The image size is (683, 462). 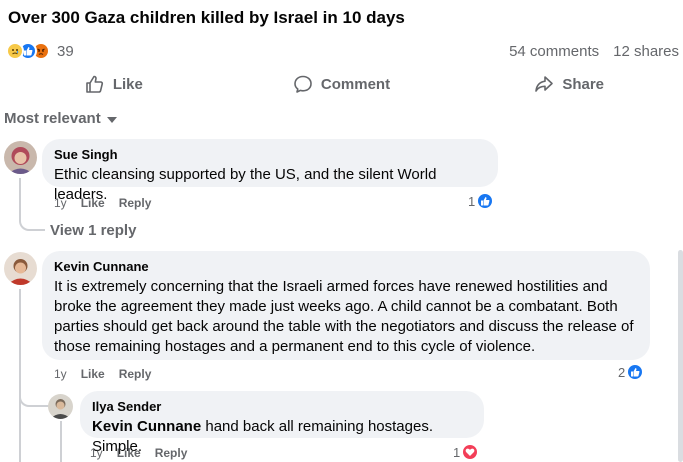 I want to click on reply-reaction-count: 1, so click(x=466, y=452).